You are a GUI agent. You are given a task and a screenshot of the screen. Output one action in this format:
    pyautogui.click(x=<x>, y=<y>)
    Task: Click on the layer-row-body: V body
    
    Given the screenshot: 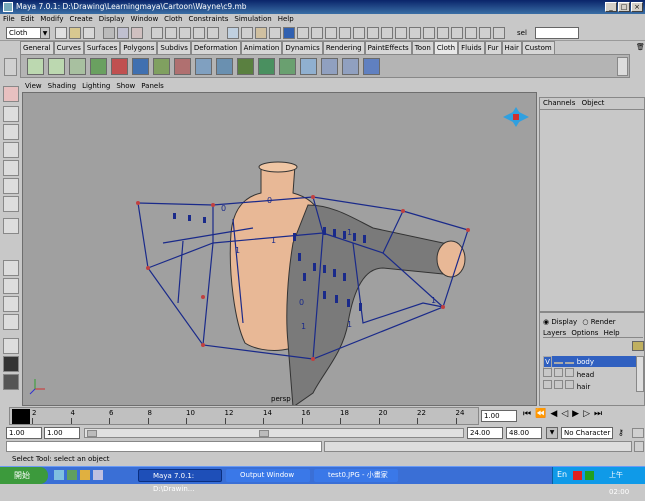 What is the action you would take?
    pyautogui.click(x=590, y=362)
    